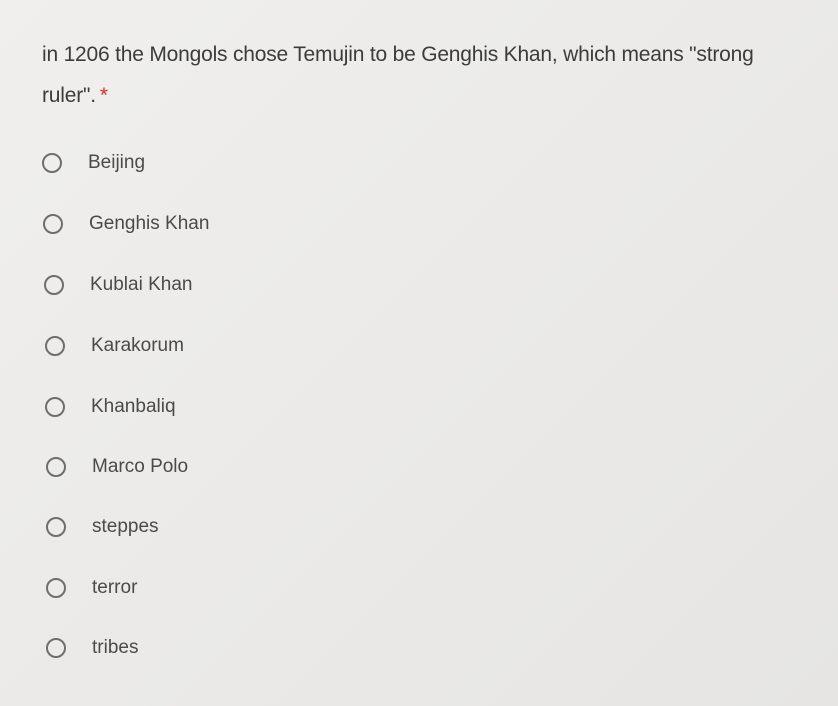  I want to click on option-label: Beijing, so click(117, 162).